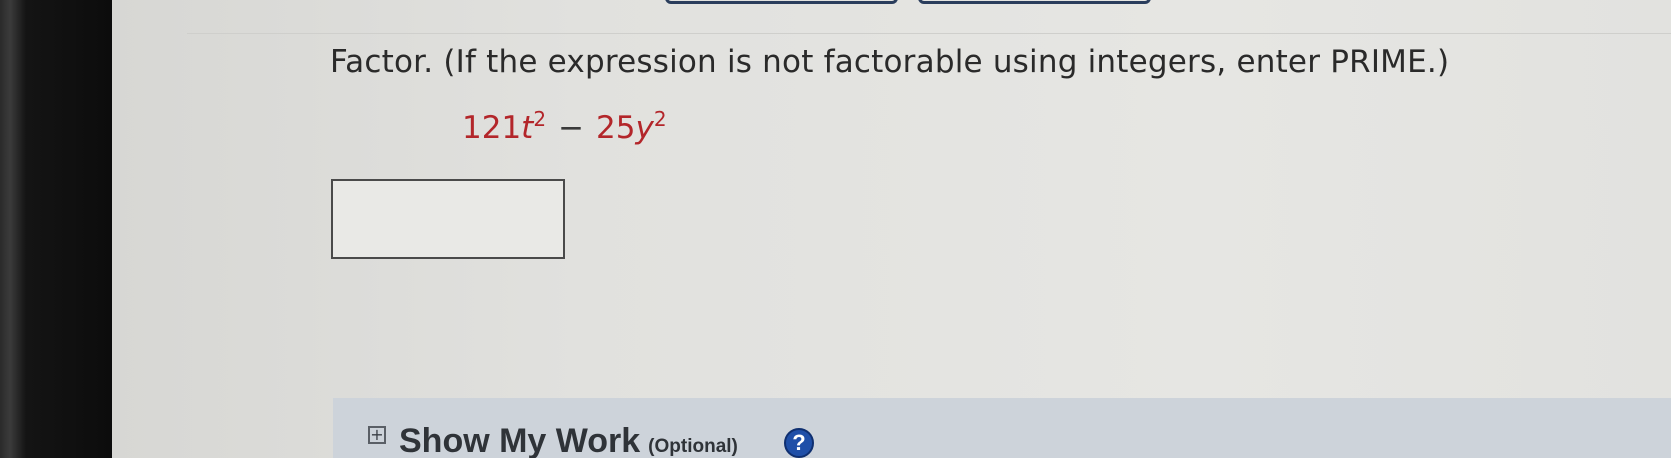  What do you see at coordinates (1034, 2) in the screenshot?
I see `top-button-right` at bounding box center [1034, 2].